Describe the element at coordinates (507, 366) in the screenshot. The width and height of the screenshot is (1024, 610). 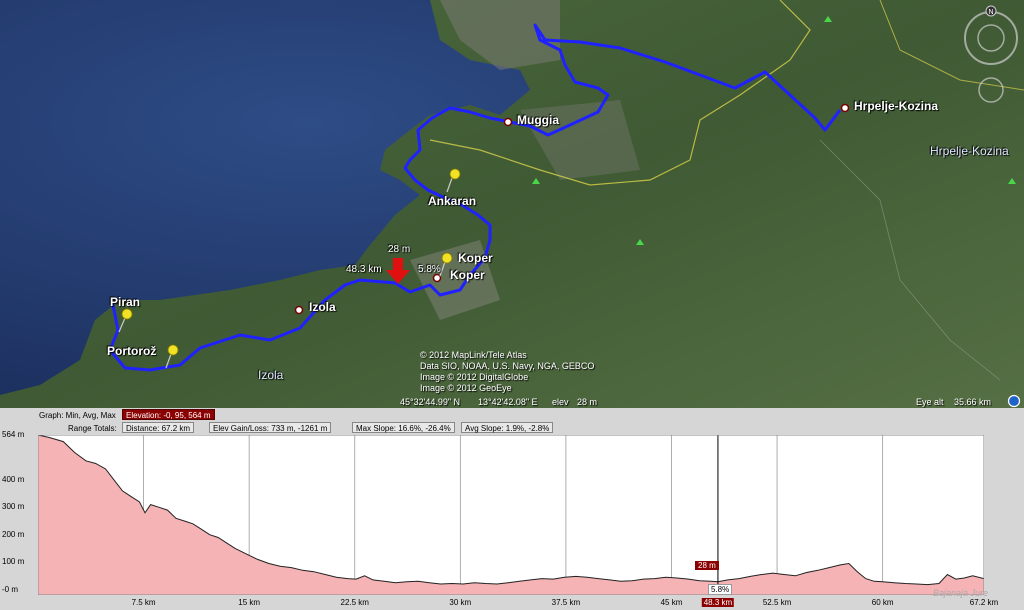
I see `credit-line: Data SIO, NOAA, U.S. Navy, NGA, GEBCO` at that location.